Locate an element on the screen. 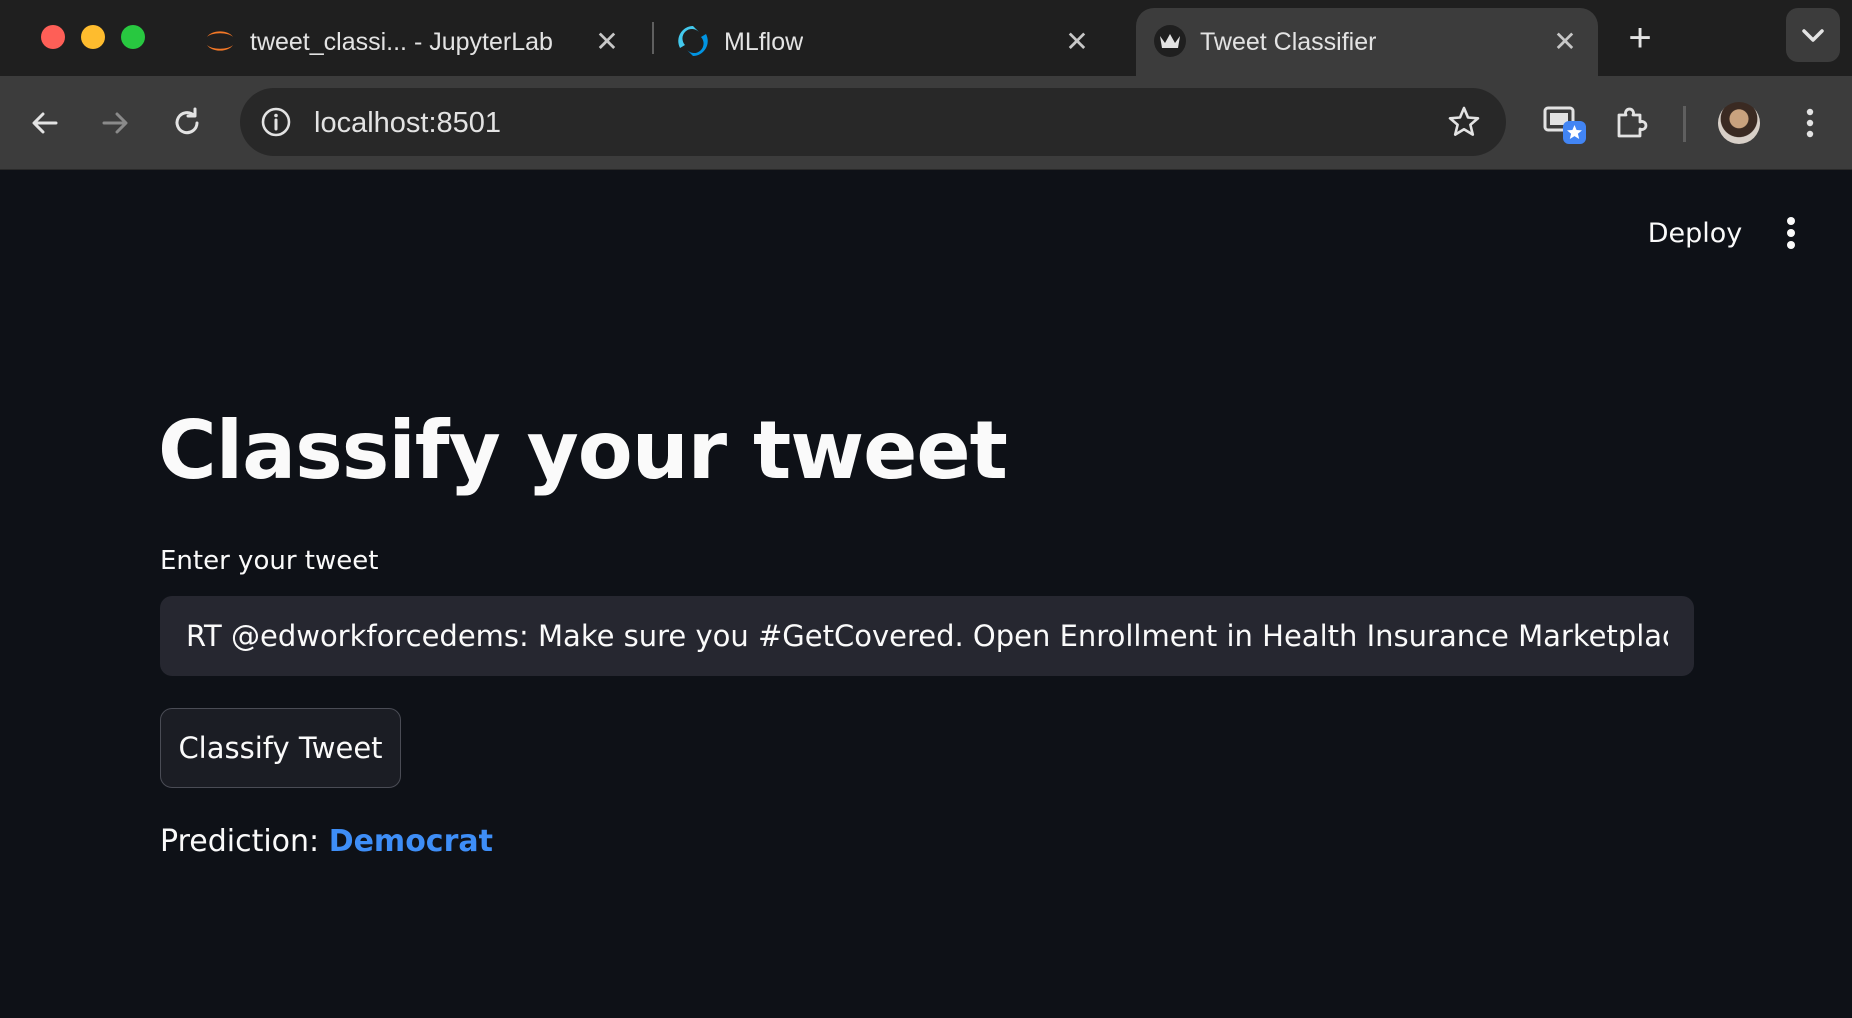 The height and width of the screenshot is (1018, 1852). browser-toolbar: localhost:8501 is located at coordinates (926, 123).